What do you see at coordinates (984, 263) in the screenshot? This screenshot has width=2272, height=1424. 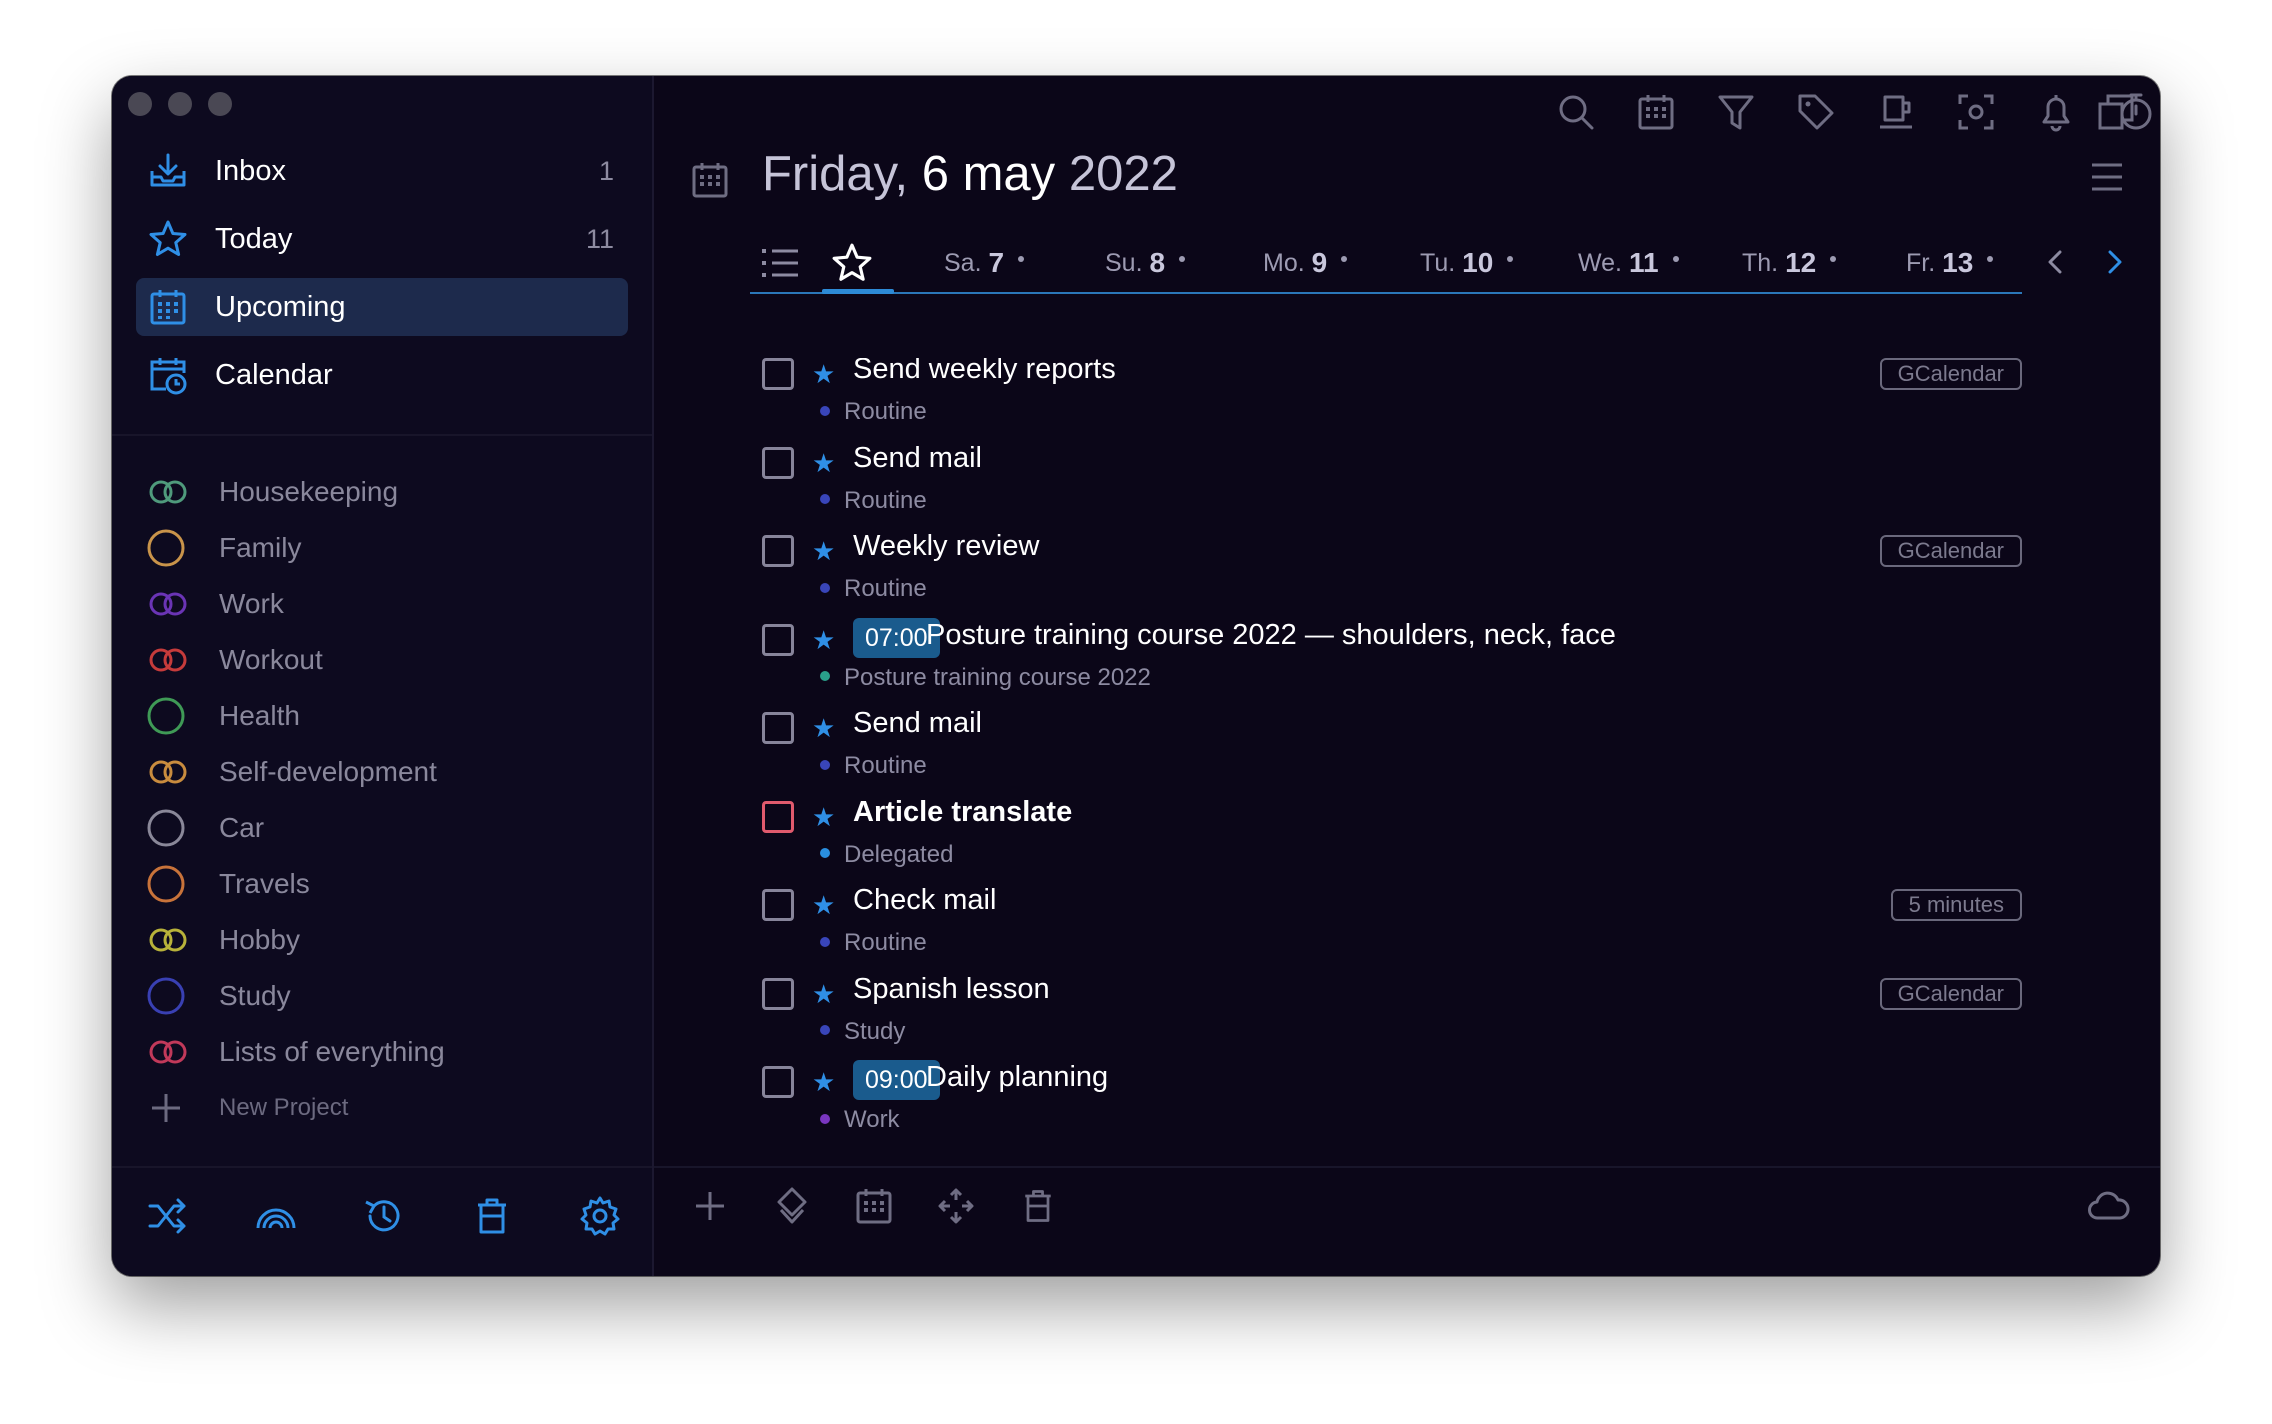 I see `tab-day-sa-7: Sa. 7` at bounding box center [984, 263].